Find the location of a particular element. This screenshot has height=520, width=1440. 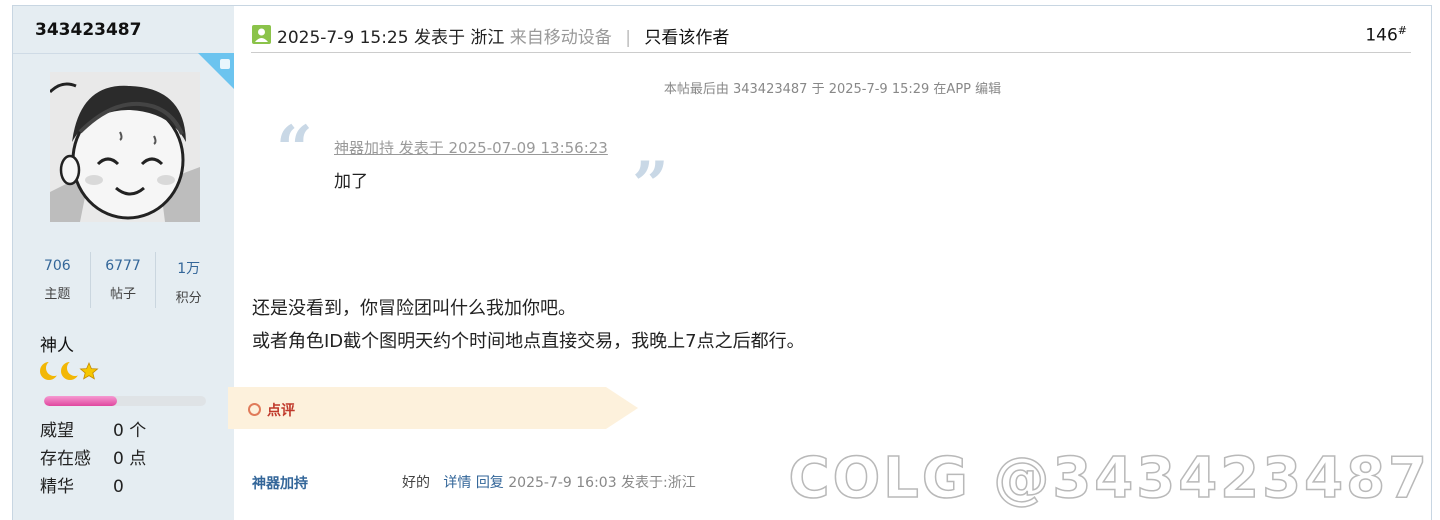

floor-value: 146 is located at coordinates (1381, 35).